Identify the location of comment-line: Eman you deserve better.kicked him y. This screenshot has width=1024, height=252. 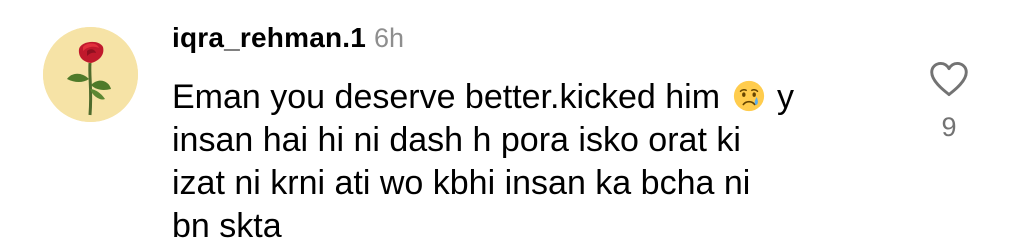
(483, 97).